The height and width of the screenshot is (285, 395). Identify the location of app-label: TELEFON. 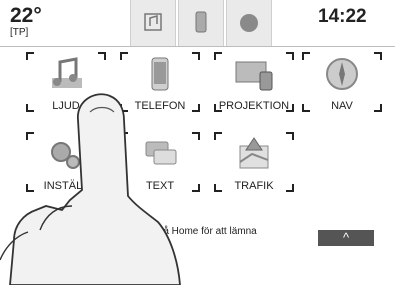
(160, 106).